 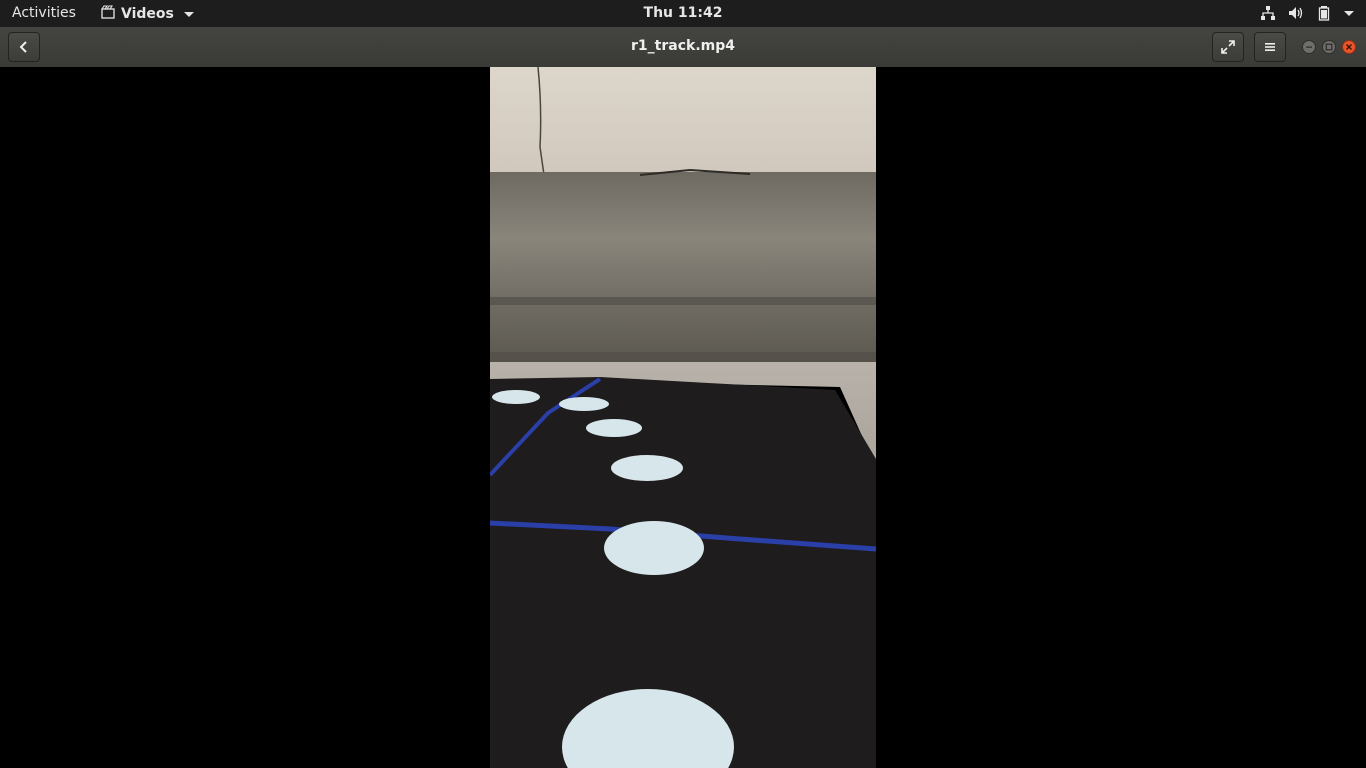 I want to click on minimize-button, so click(x=1309, y=47).